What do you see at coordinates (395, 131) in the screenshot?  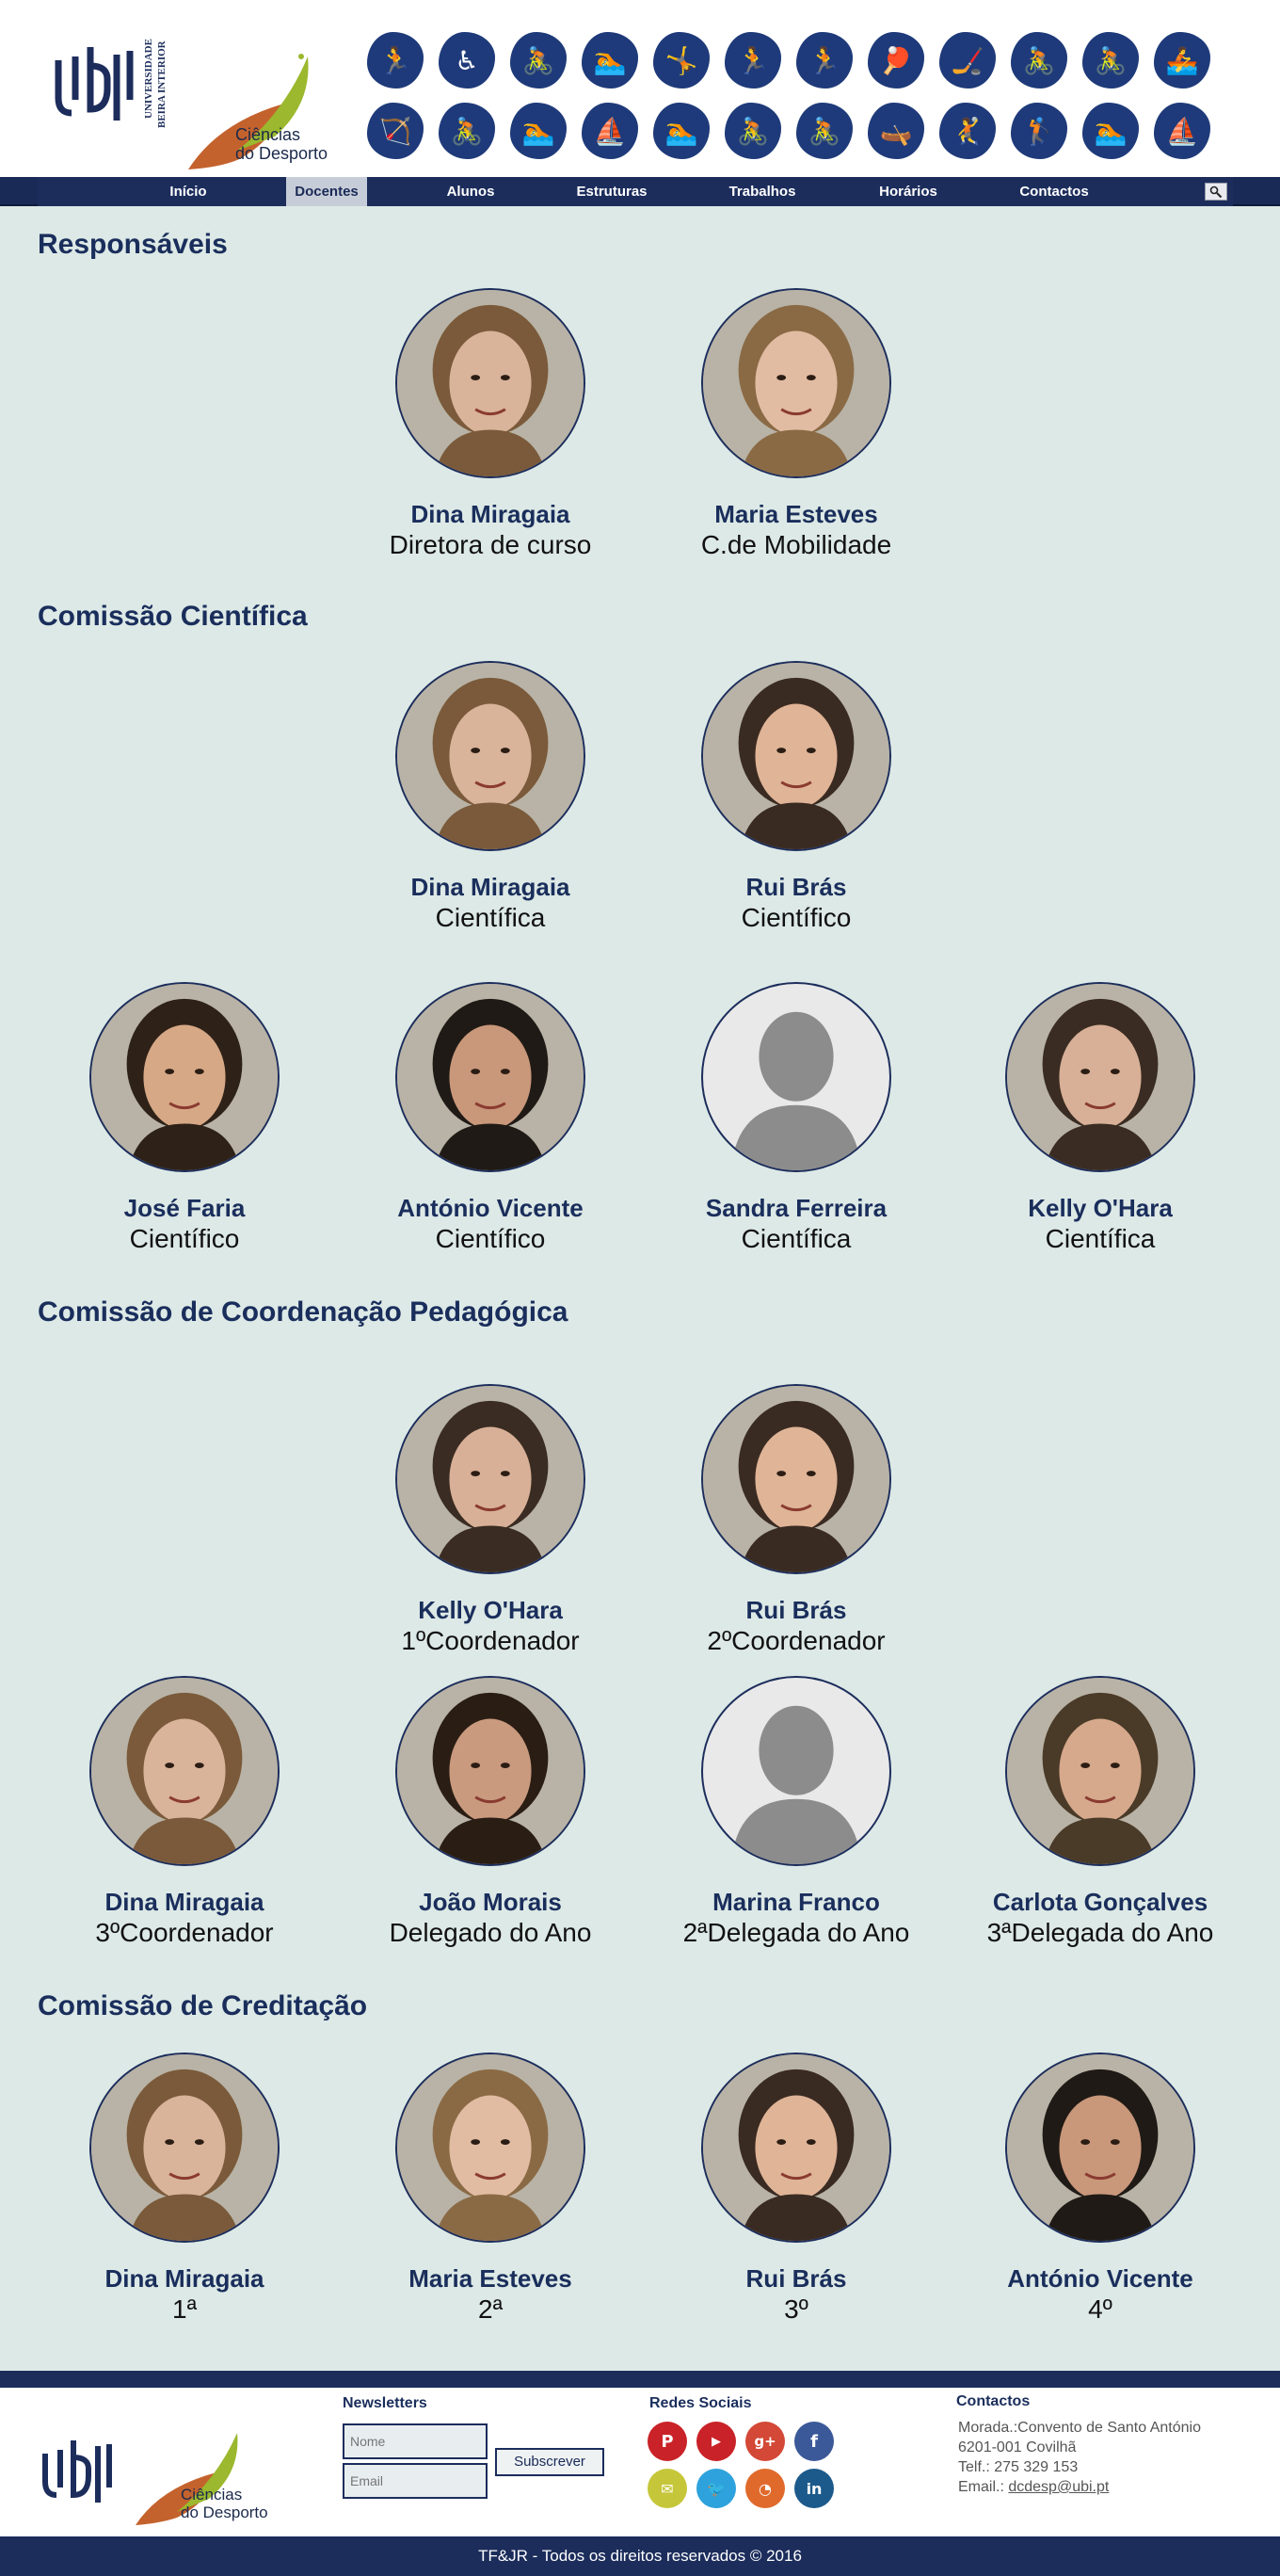 I see `sport-pictogram-icon: 🏹` at bounding box center [395, 131].